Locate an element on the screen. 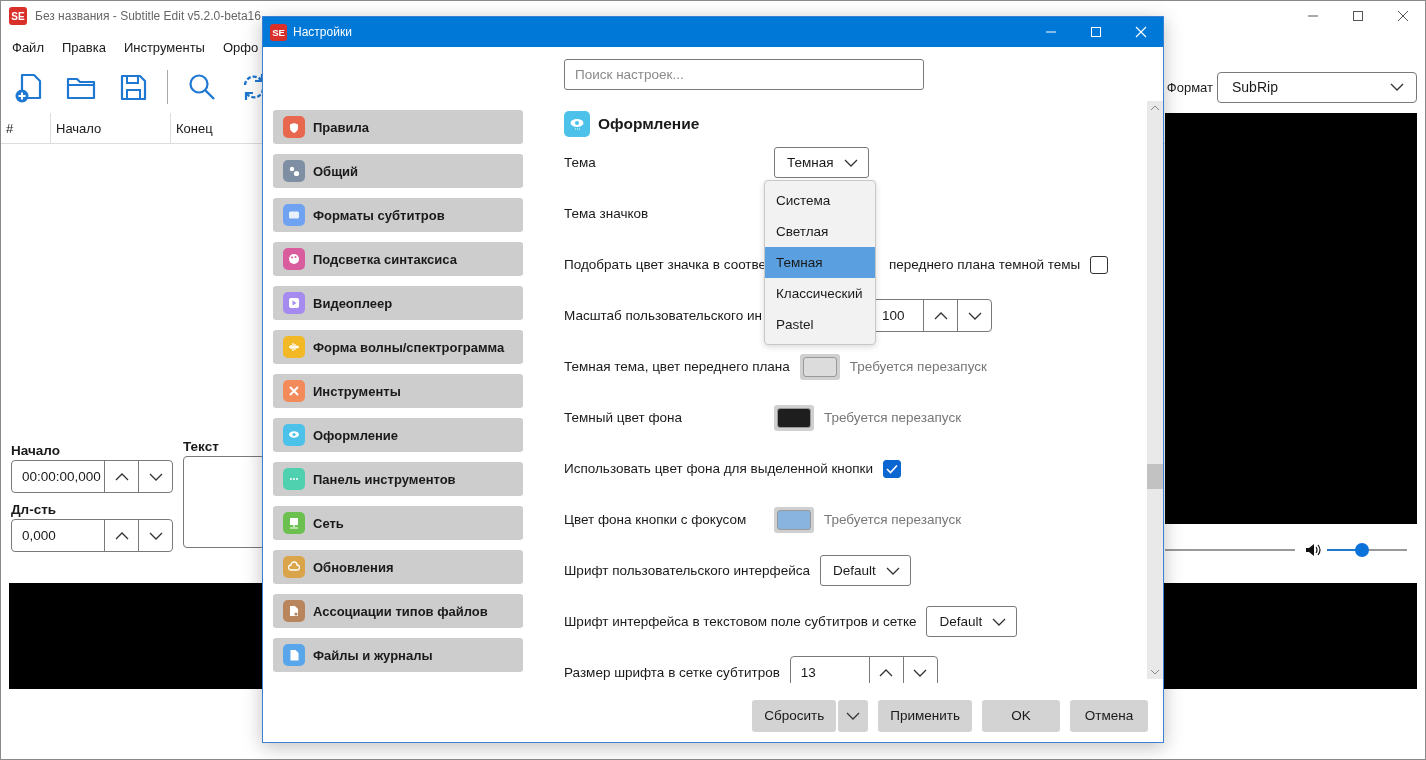  section-heading: Оформление is located at coordinates (649, 124).